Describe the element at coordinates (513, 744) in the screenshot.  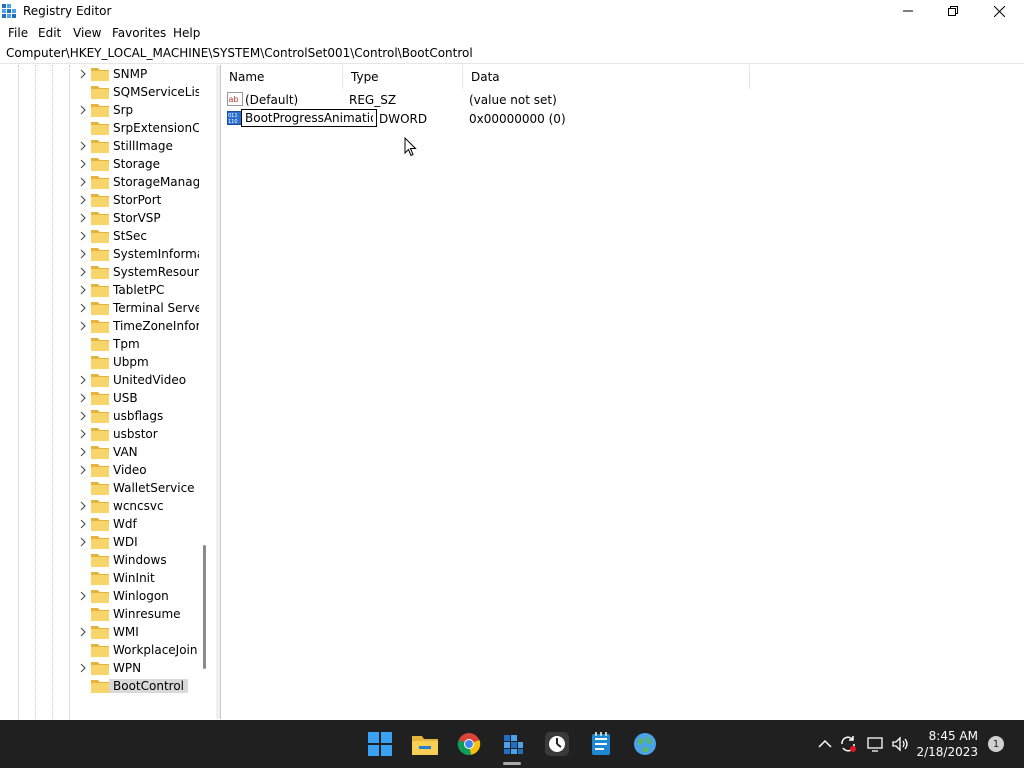
I see `registry-editor-taskbar-button` at that location.